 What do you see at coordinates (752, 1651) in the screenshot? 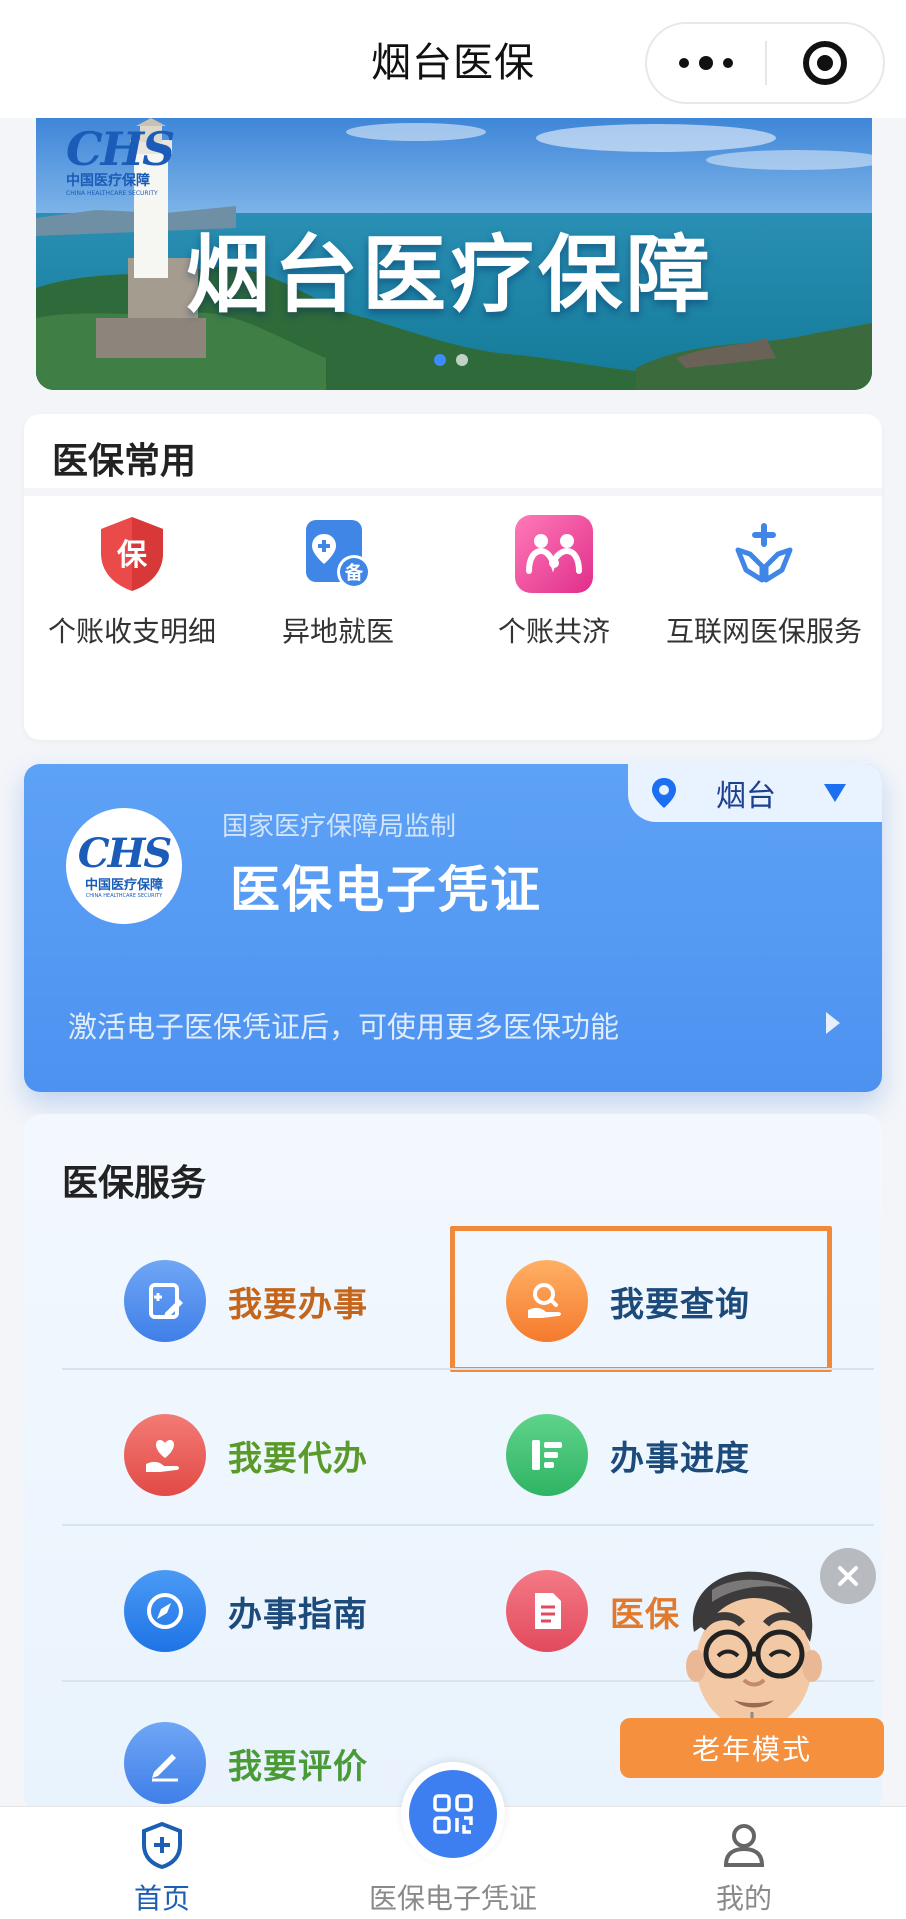
I see `elder-mode-avatar` at bounding box center [752, 1651].